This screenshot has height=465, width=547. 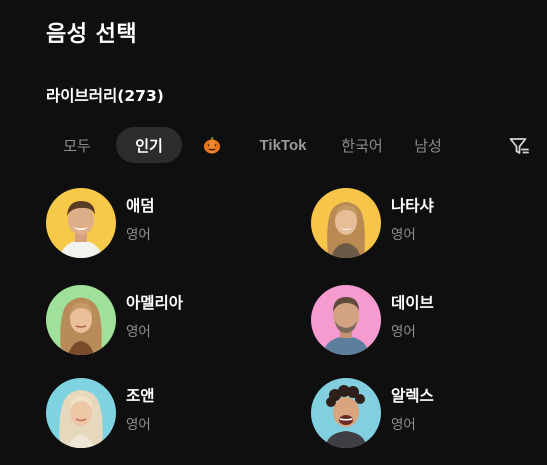 I want to click on voice-item-adam: 애덤 영어, so click(x=100, y=223).